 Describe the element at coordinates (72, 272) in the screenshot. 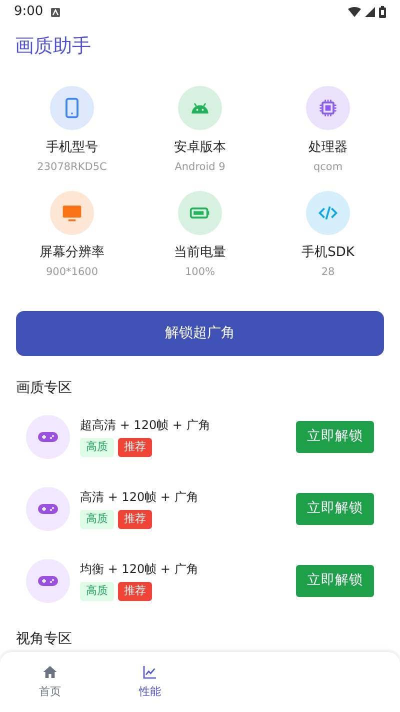

I see `info-value: 900*1600` at that location.